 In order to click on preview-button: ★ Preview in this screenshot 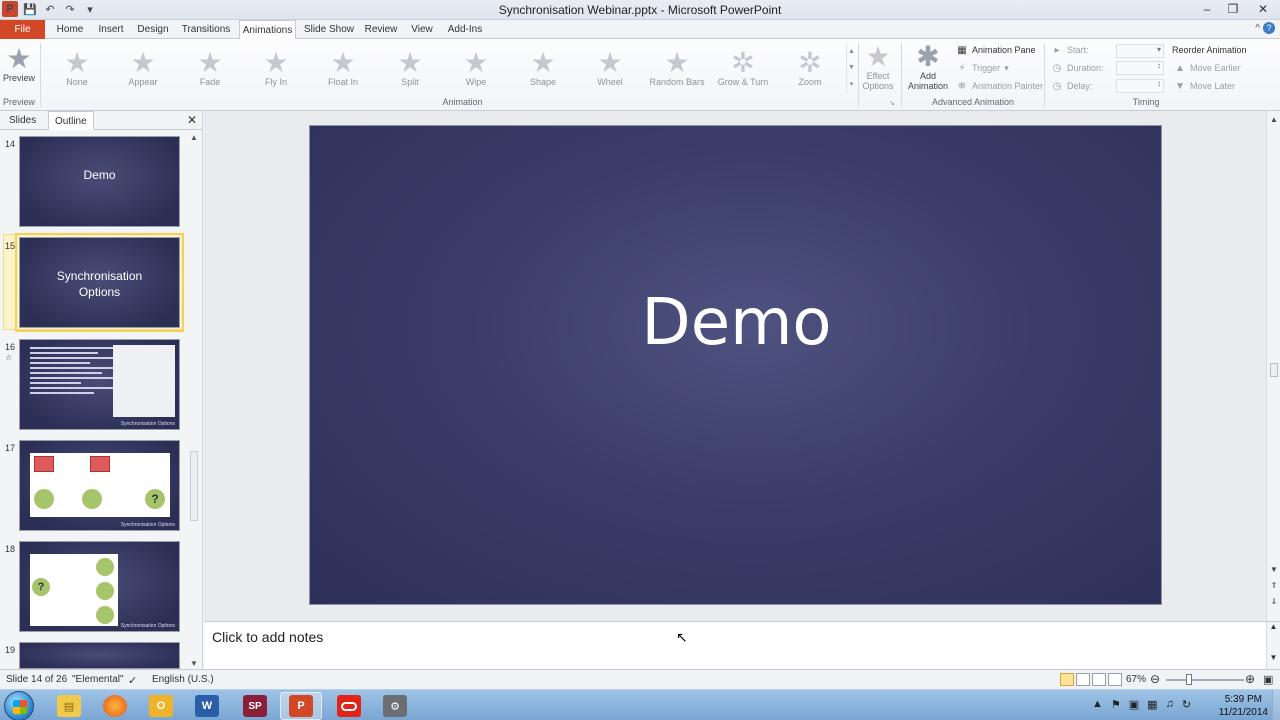, I will do `click(19, 64)`.